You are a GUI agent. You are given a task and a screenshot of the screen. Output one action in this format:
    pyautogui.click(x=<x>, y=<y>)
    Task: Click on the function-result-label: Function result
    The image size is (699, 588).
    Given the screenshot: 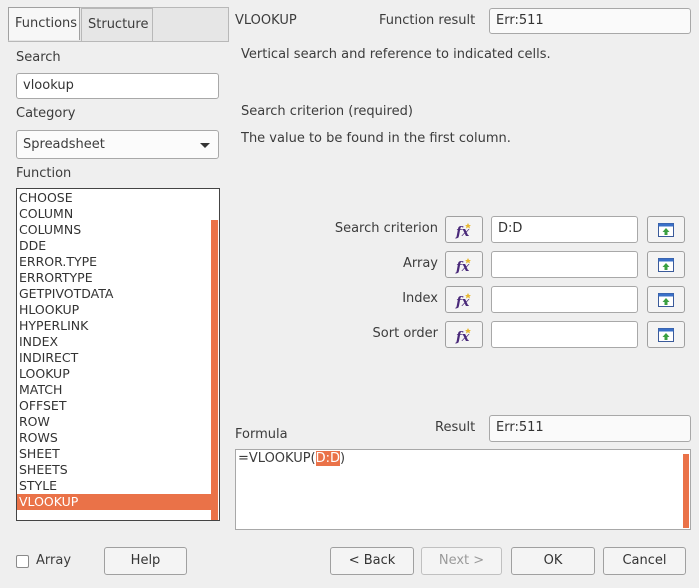 What is the action you would take?
    pyautogui.click(x=427, y=20)
    